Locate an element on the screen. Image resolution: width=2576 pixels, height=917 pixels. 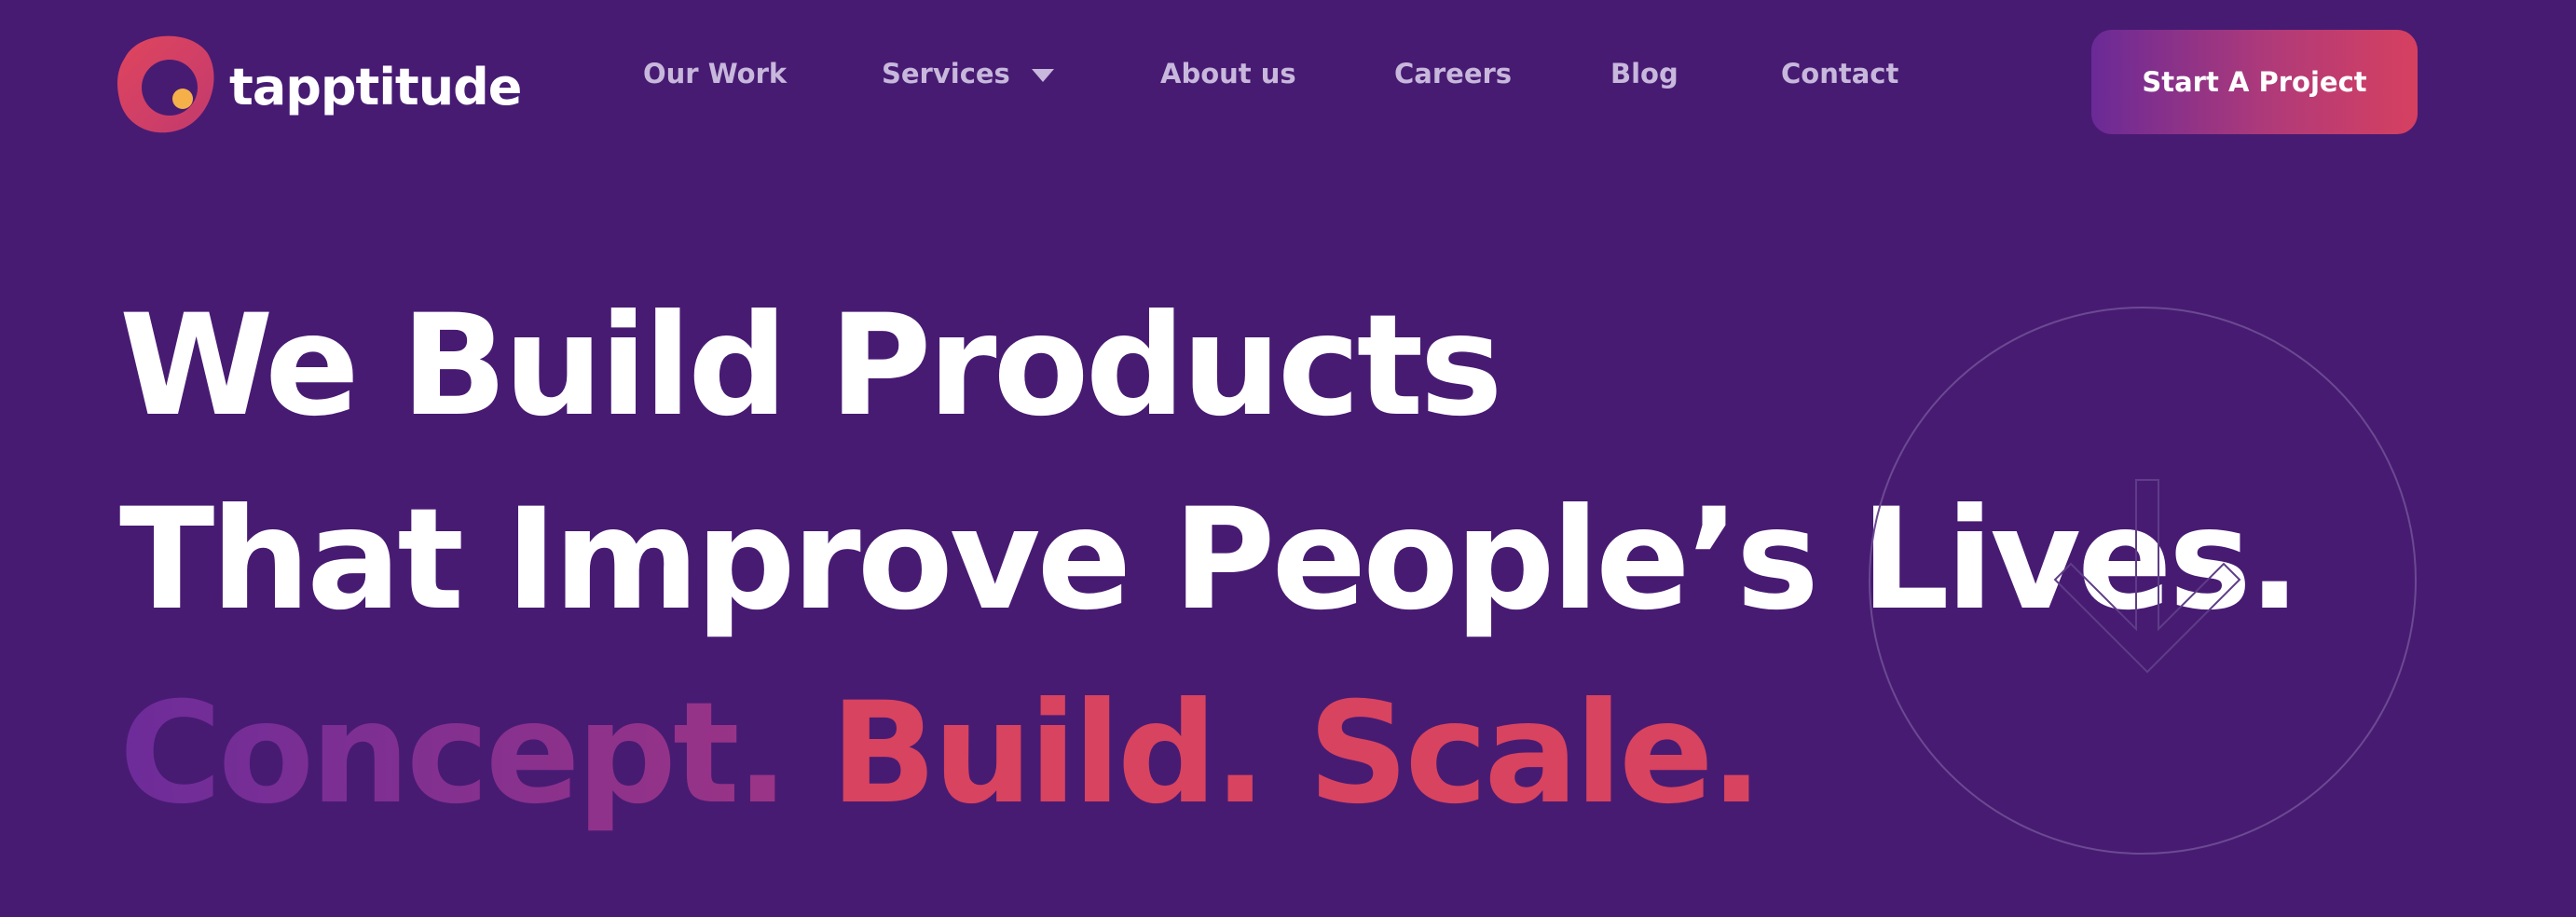
nav-about-us: About us is located at coordinates (1228, 73).